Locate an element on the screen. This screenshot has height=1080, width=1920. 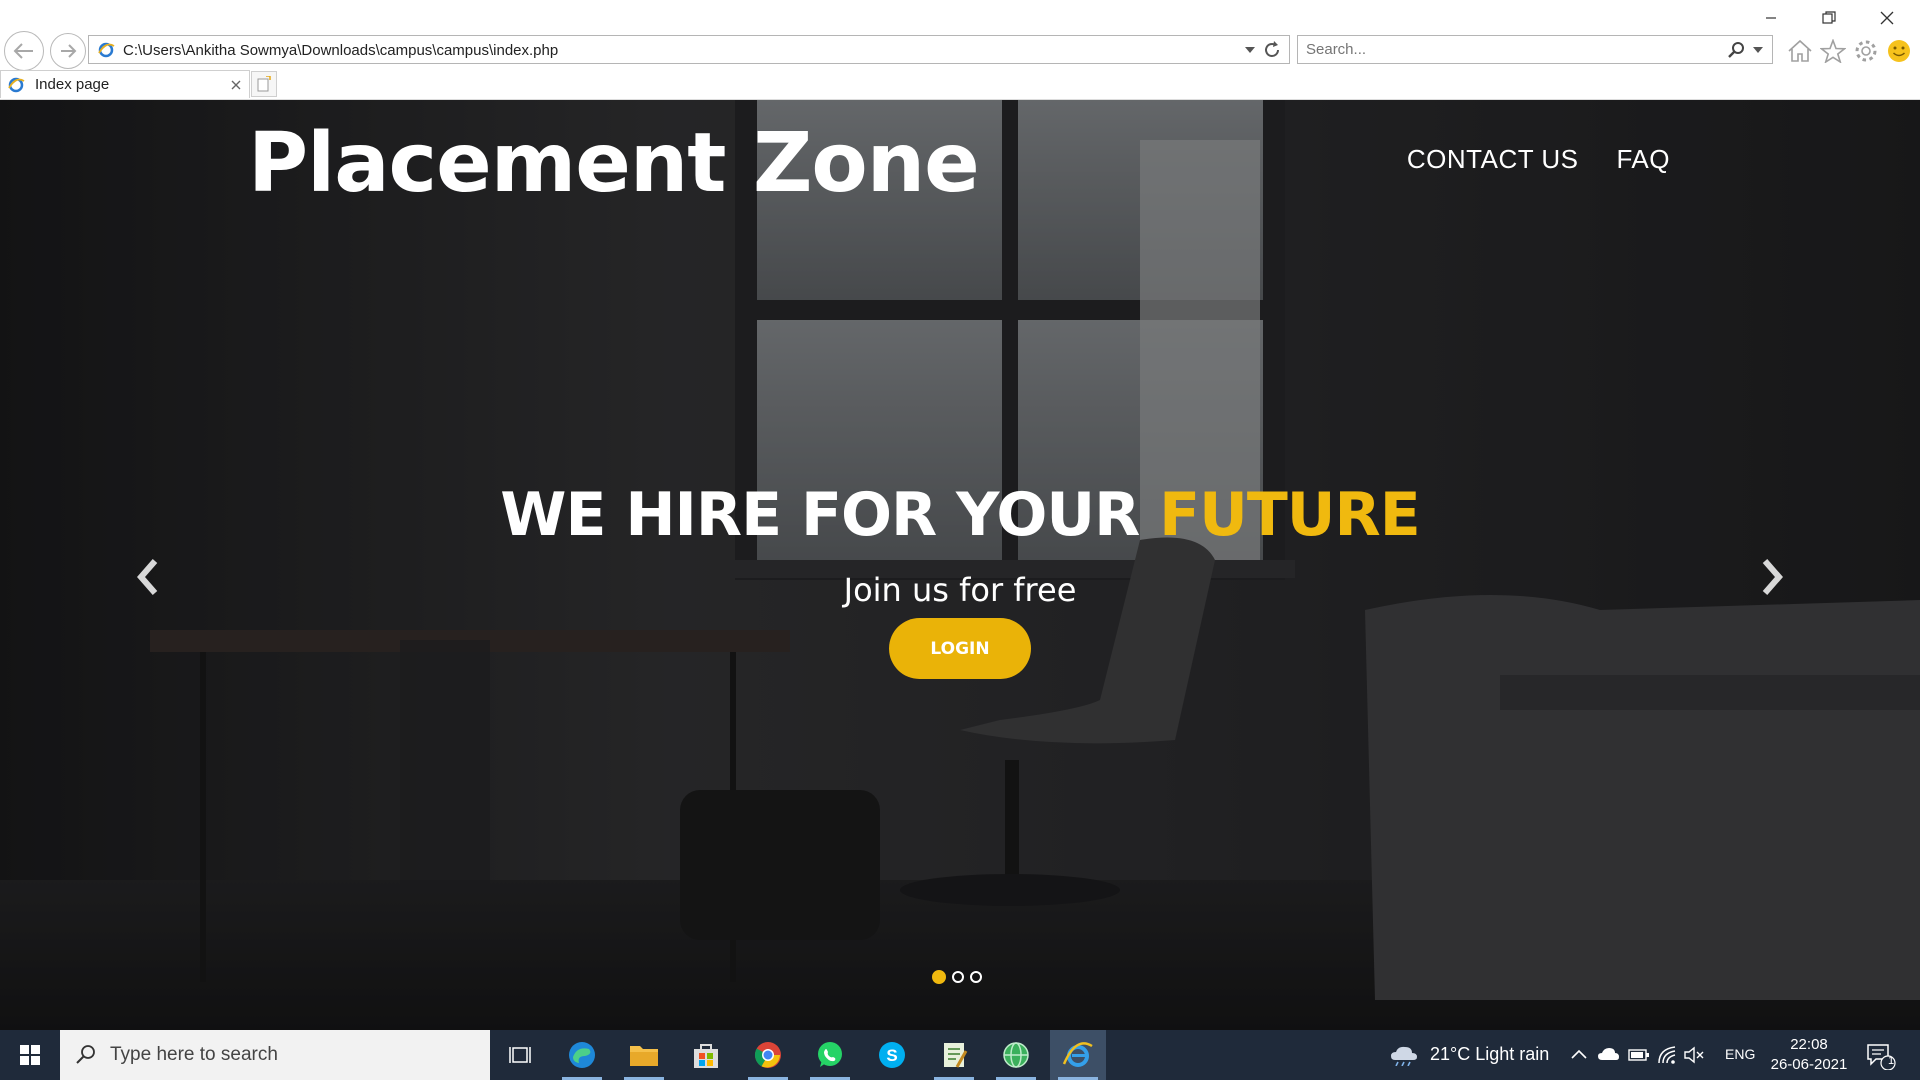
input-language: ENG is located at coordinates (1740, 1054).